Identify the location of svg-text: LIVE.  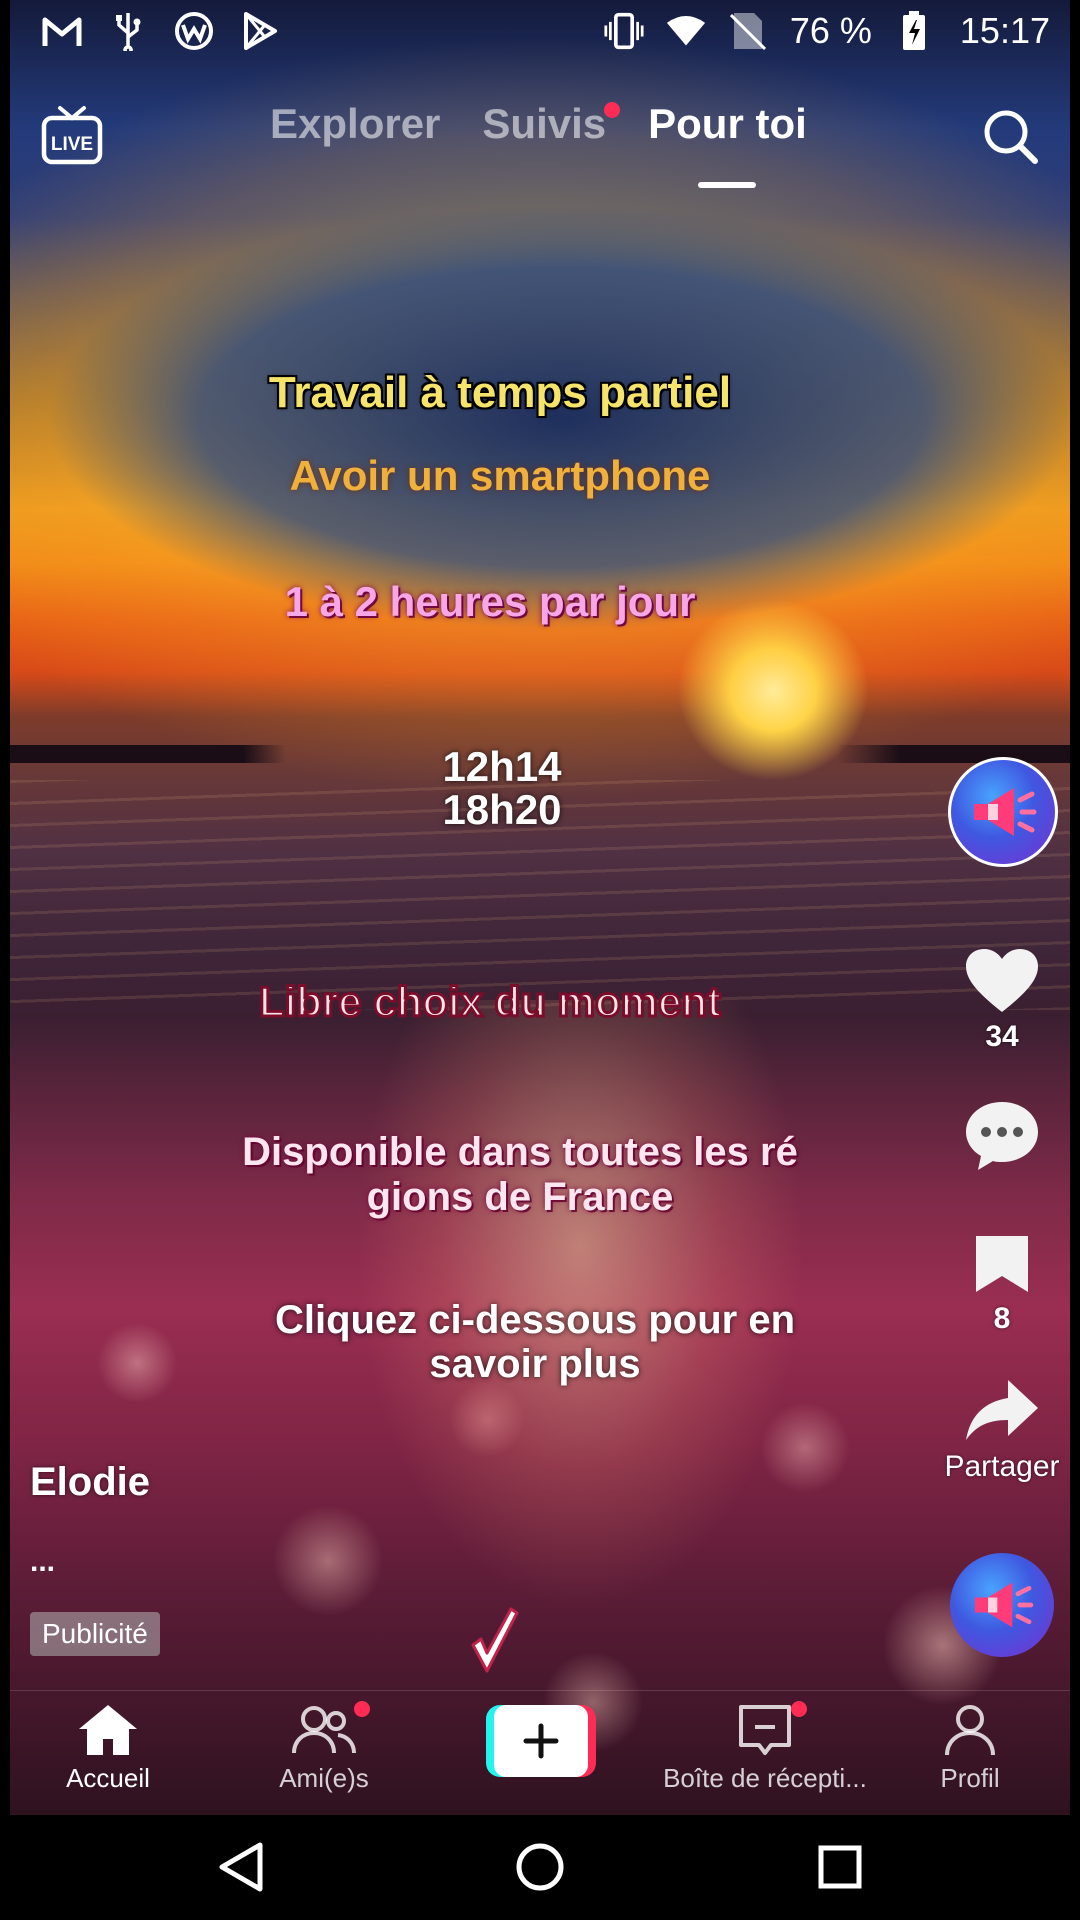
(72, 144).